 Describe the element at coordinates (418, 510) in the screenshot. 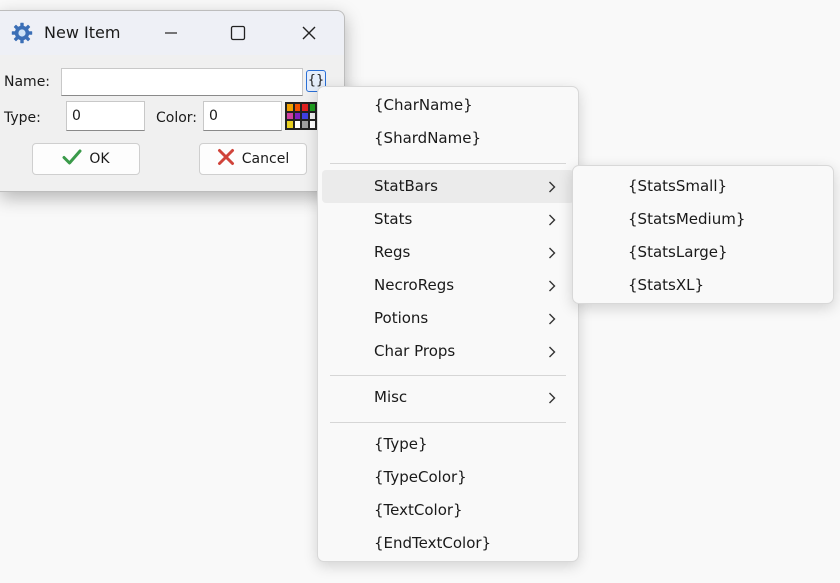

I see `menu-item-label: {TextColor}` at that location.